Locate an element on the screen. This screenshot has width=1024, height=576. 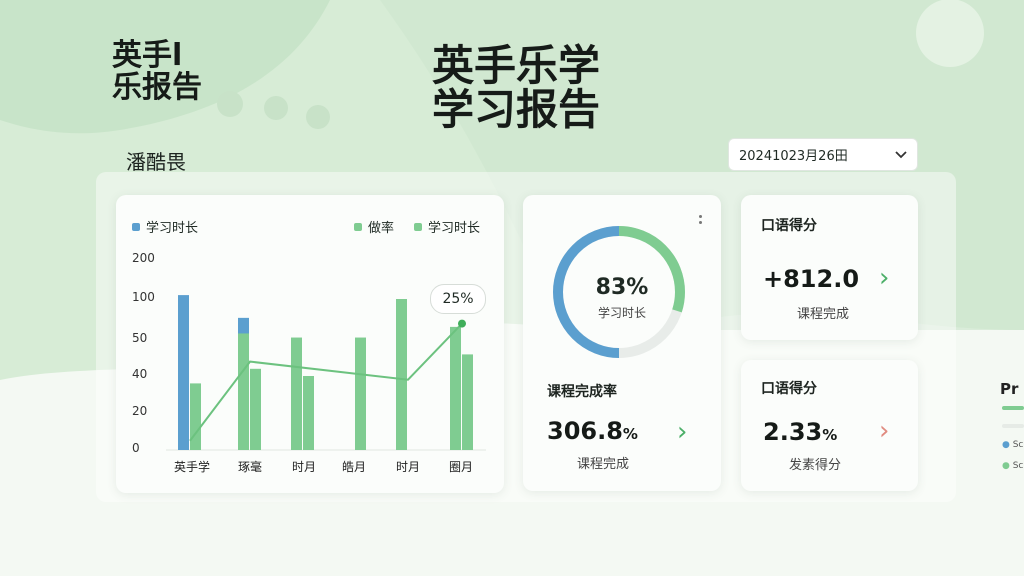
bar-chart-plot is located at coordinates (326, 373).